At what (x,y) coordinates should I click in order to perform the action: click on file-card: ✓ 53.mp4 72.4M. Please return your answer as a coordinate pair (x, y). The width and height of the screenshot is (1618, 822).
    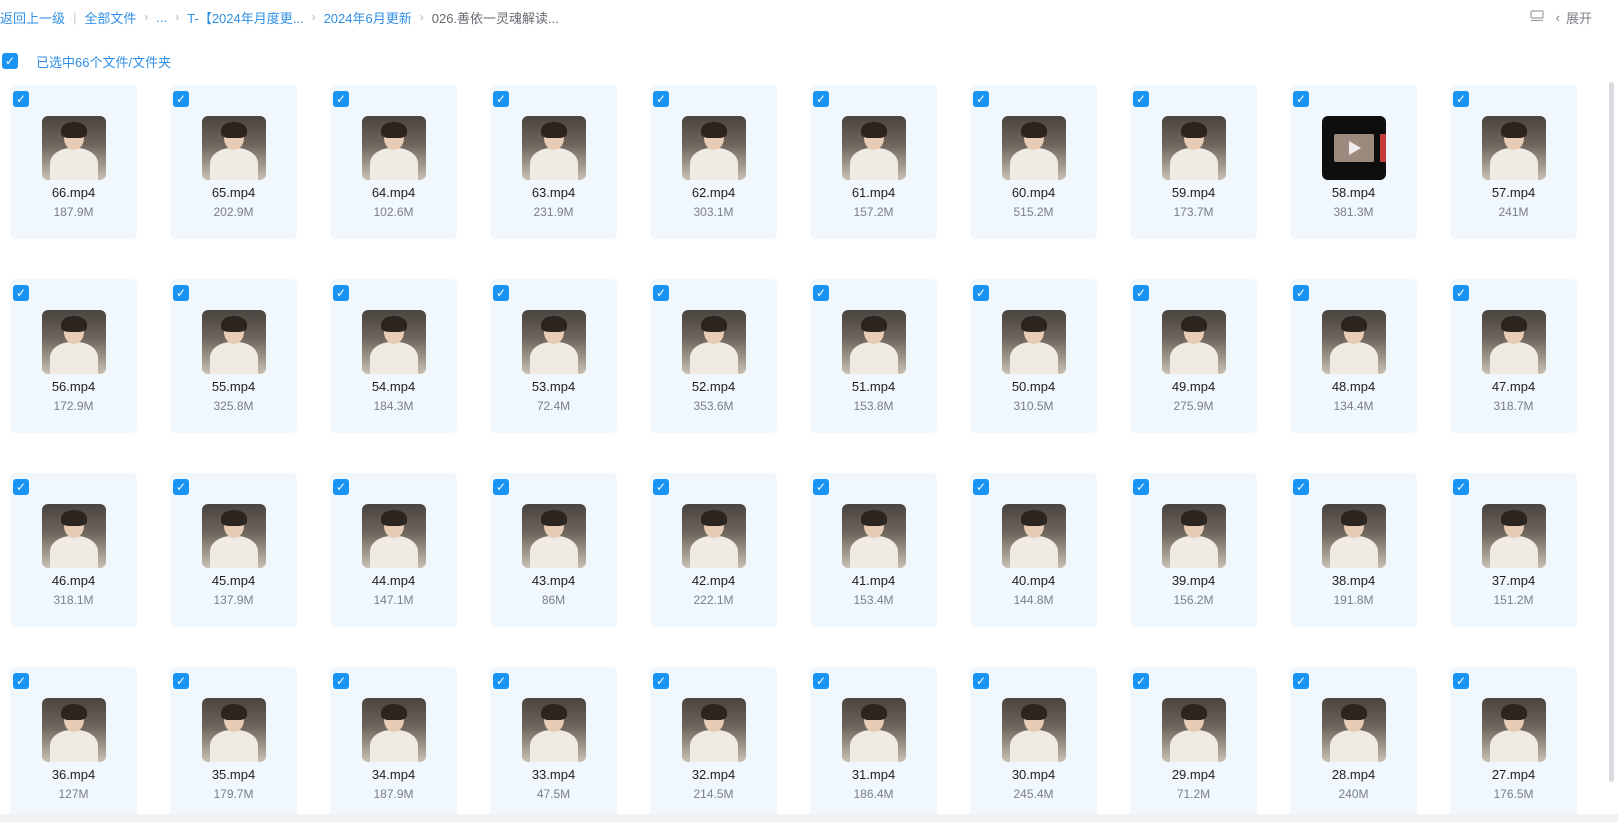
    Looking at the image, I should click on (553, 356).